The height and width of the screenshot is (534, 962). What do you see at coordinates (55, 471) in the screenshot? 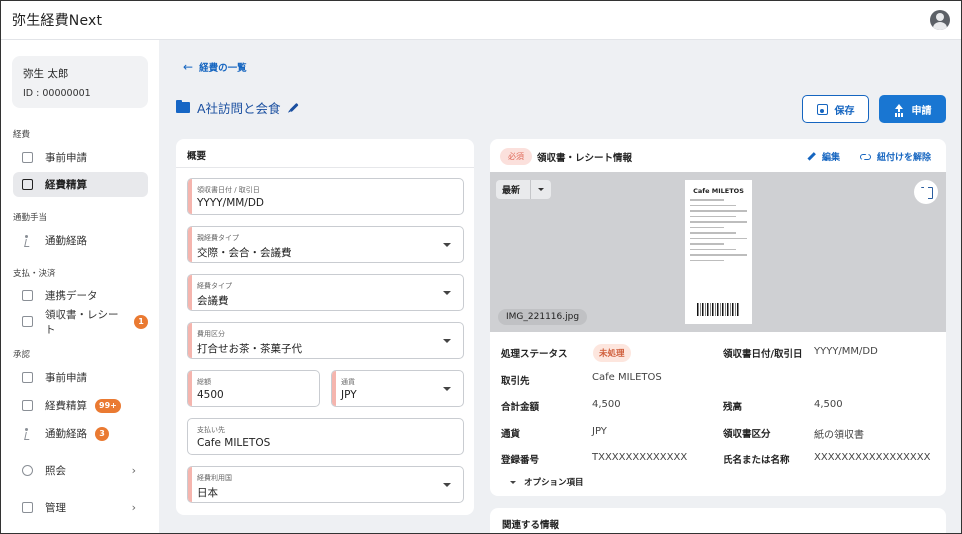
I see `sidebar-item-label: 照会` at bounding box center [55, 471].